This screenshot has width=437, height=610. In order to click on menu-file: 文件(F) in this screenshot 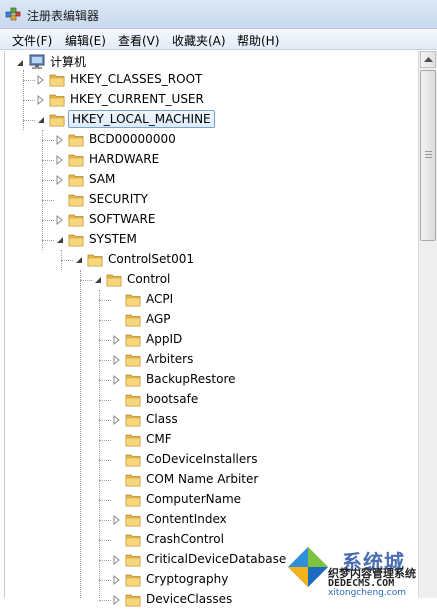, I will do `click(32, 40)`.